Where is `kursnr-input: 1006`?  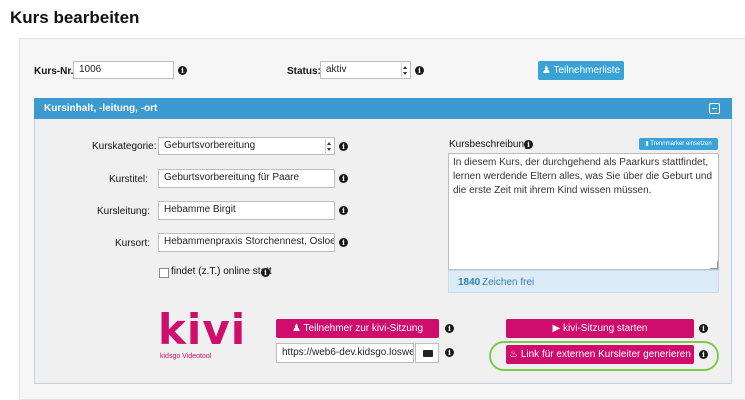 kursnr-input: 1006 is located at coordinates (123, 70).